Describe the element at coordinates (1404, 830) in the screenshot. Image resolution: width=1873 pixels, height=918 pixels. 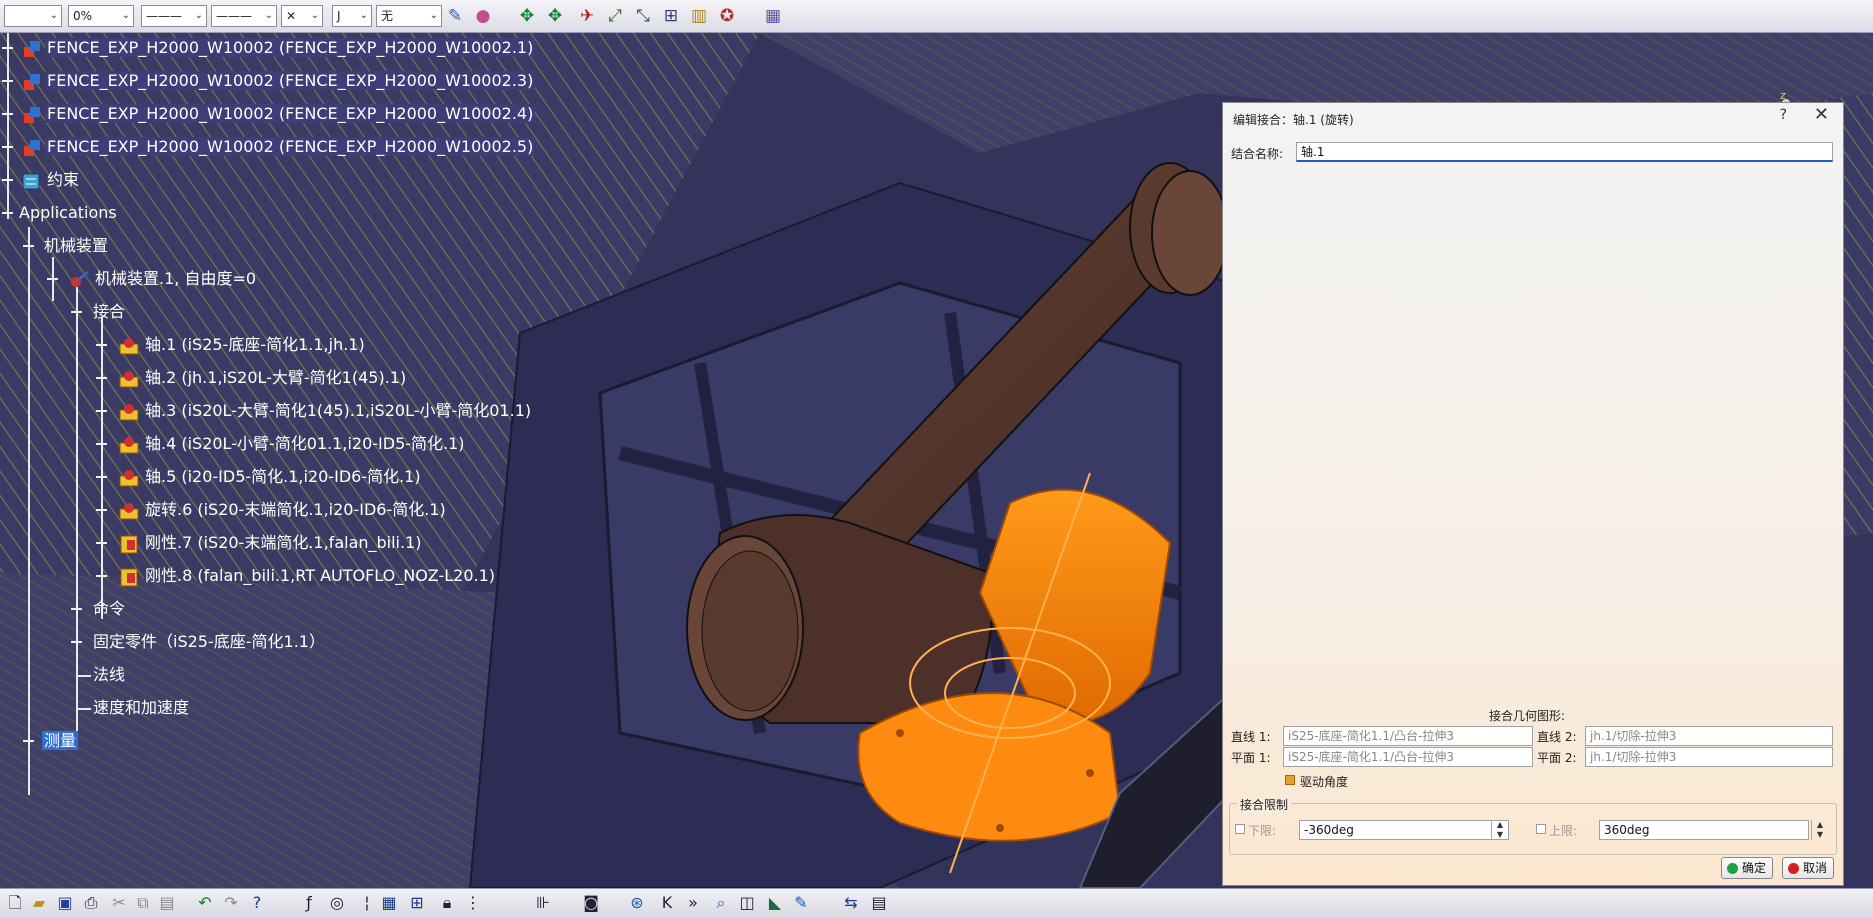
I see `lower-limit-input: -360deg` at that location.